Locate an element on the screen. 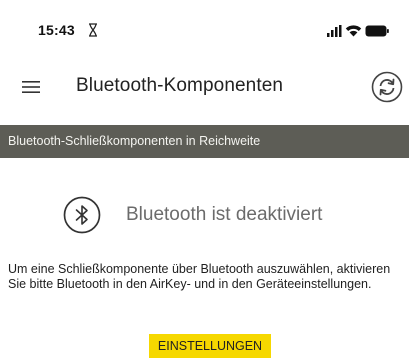 Image resolution: width=409 pixels, height=358 pixels. app-bar: Bluetooth-Komponenten is located at coordinates (204, 88).